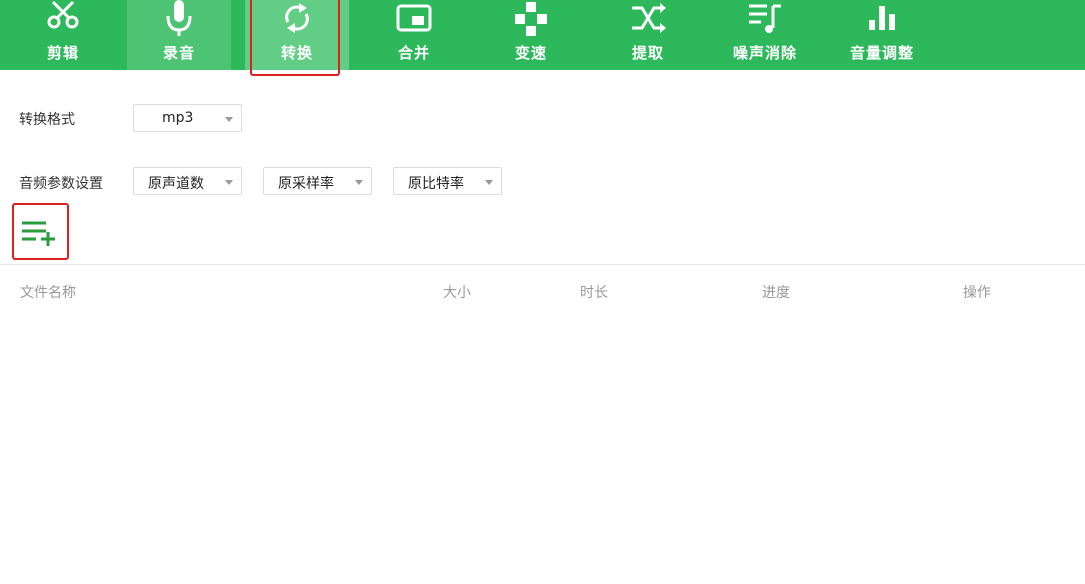 The width and height of the screenshot is (1085, 584). I want to click on column-header-duration: 时长, so click(594, 293).